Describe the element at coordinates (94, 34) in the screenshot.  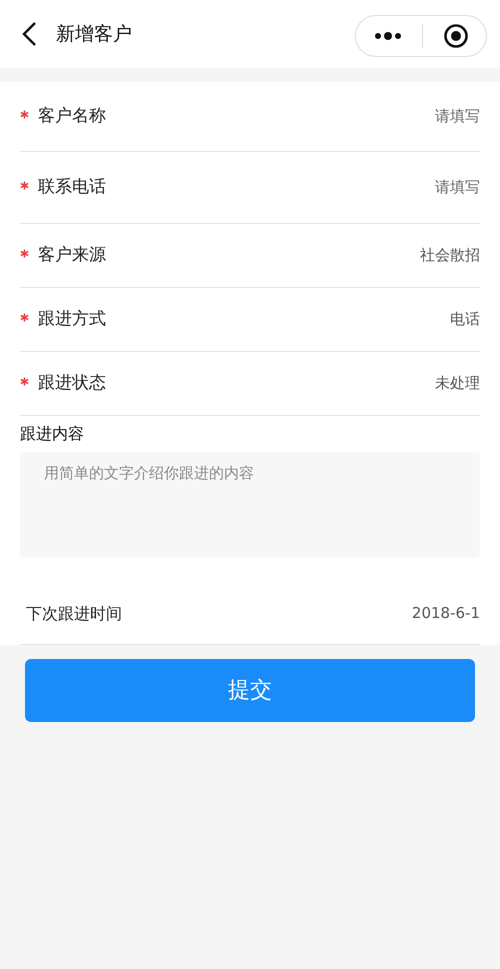
I see `page-title: 新增客户` at that location.